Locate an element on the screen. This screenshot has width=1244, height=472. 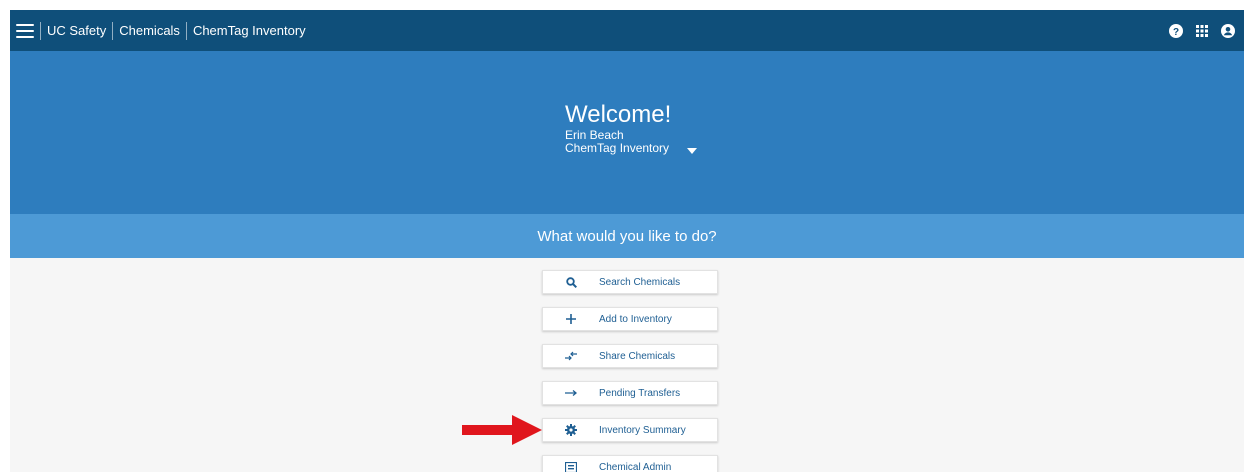
breadcrumb-chemicals: Chemicals is located at coordinates (149, 30).